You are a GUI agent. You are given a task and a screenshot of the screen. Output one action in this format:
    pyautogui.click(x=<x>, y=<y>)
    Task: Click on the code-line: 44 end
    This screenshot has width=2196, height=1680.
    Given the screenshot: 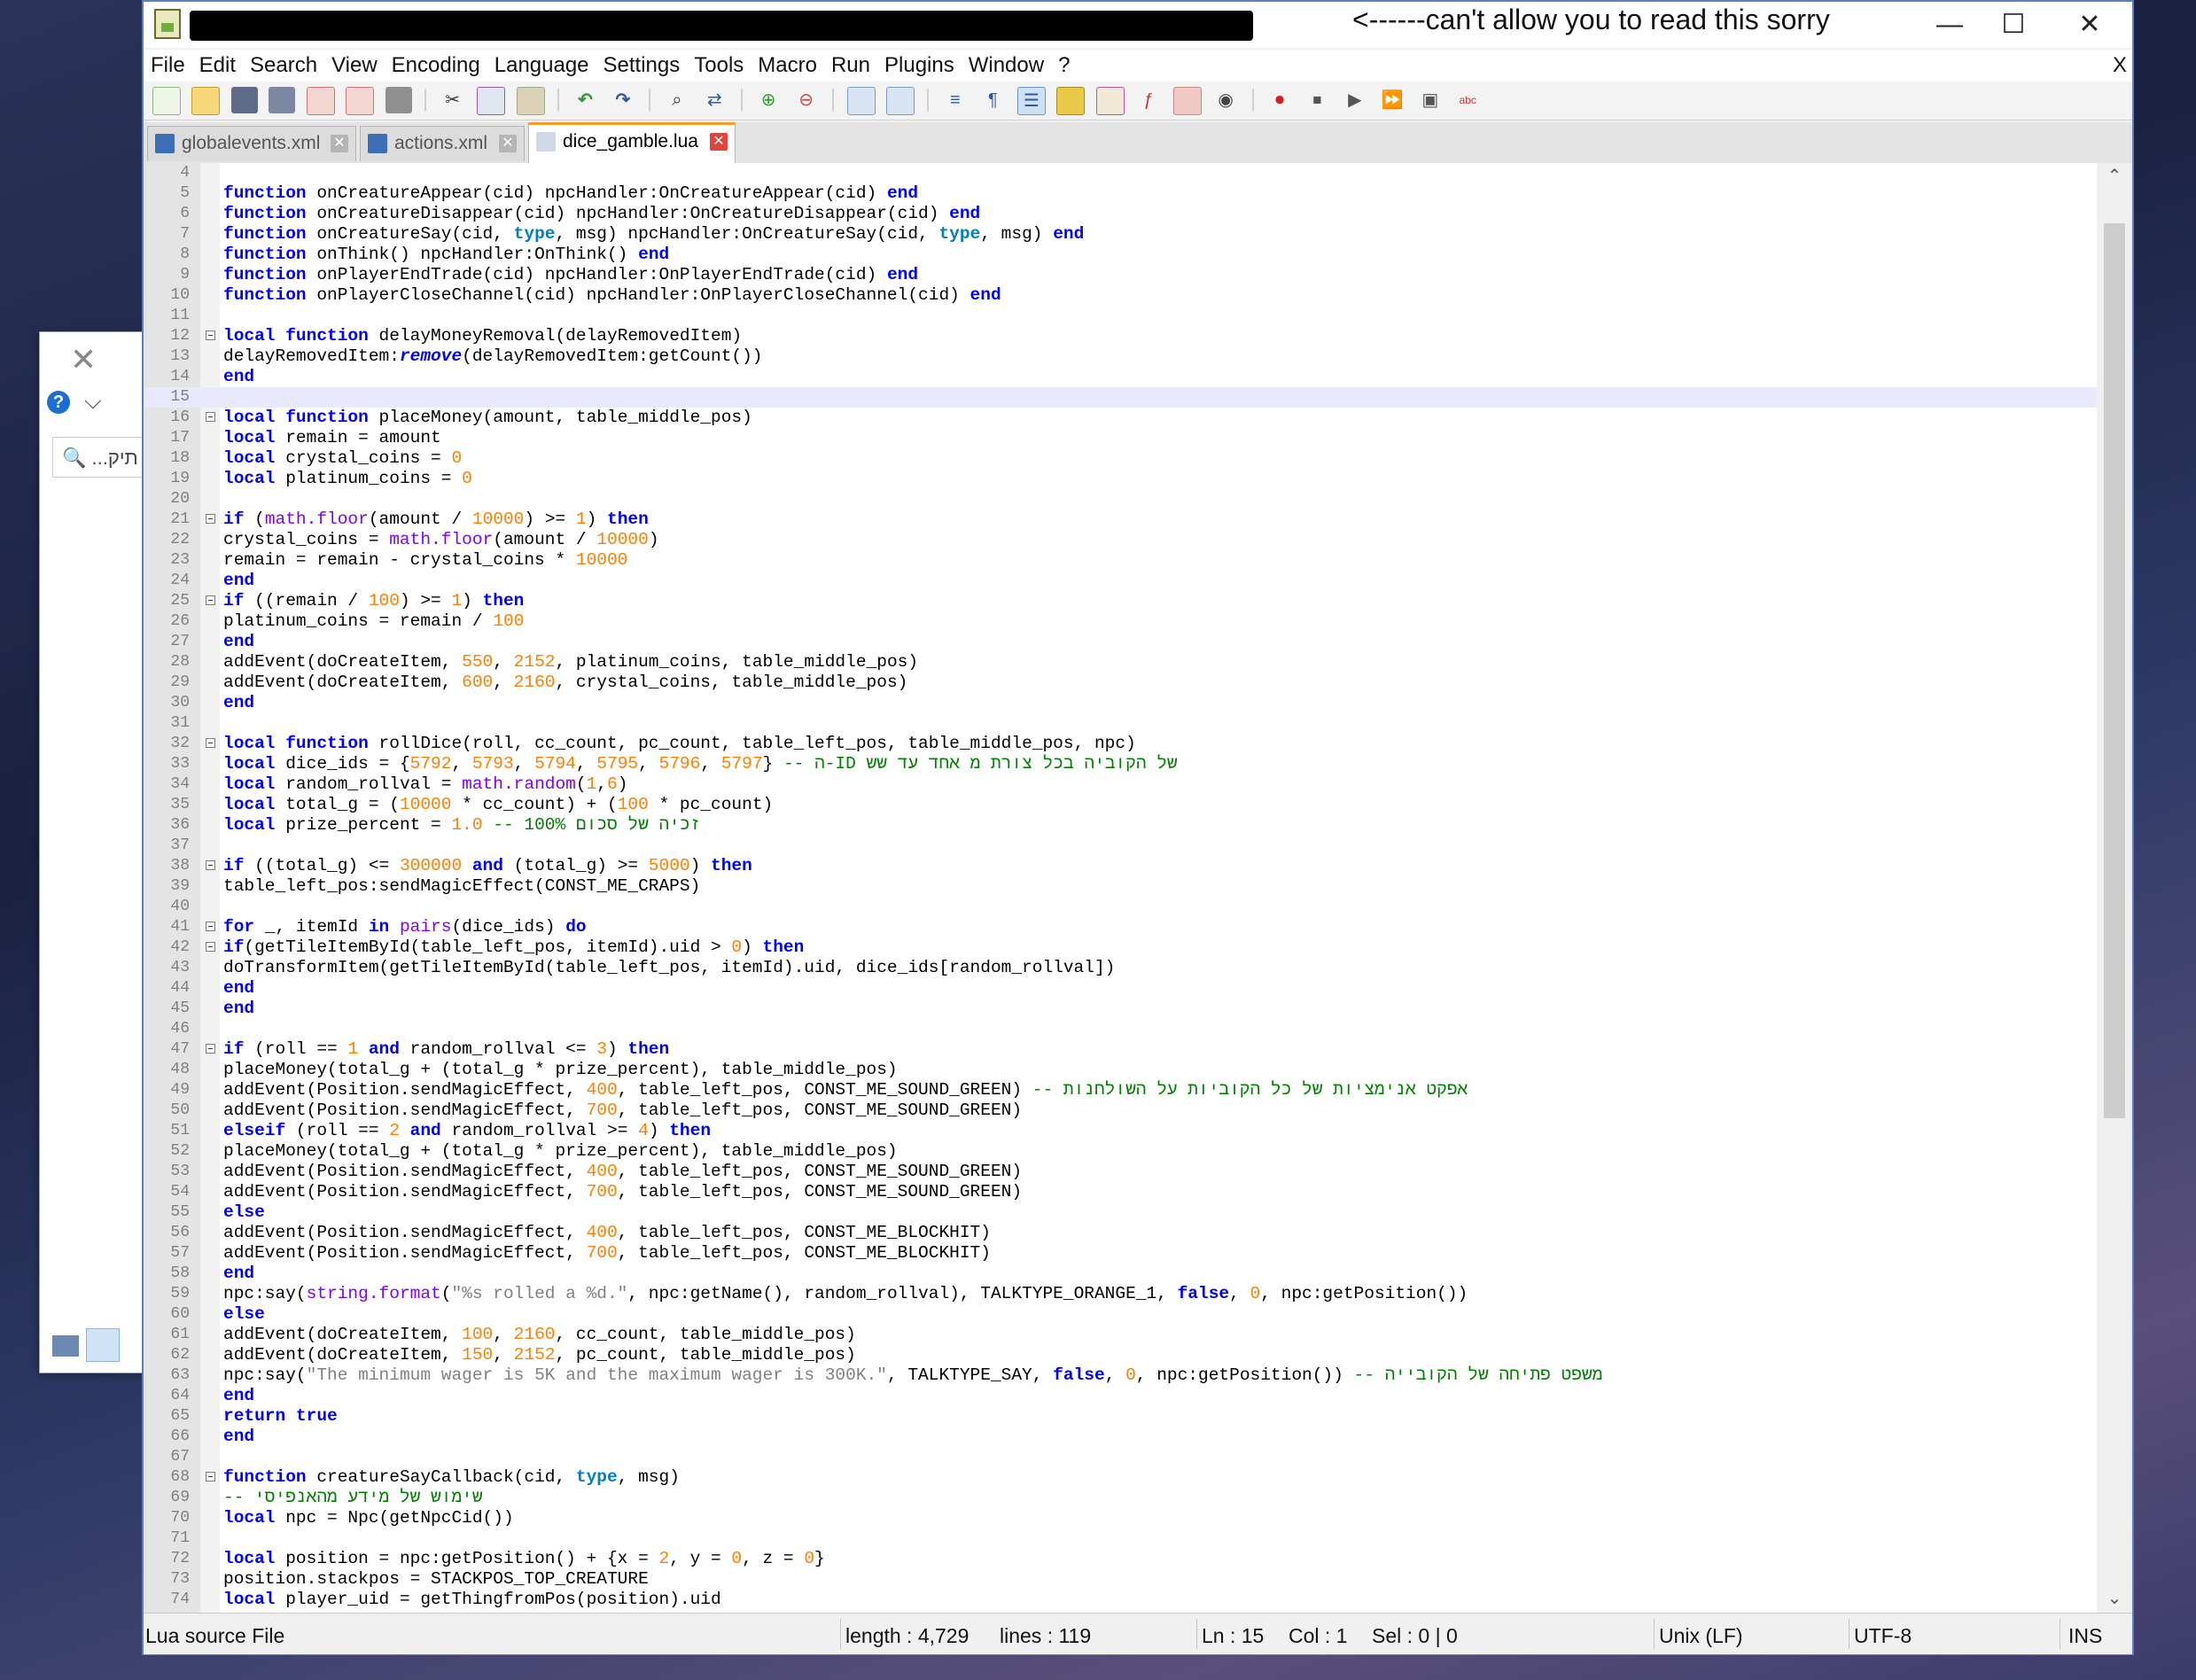 What is the action you would take?
    pyautogui.click(x=1120, y=988)
    